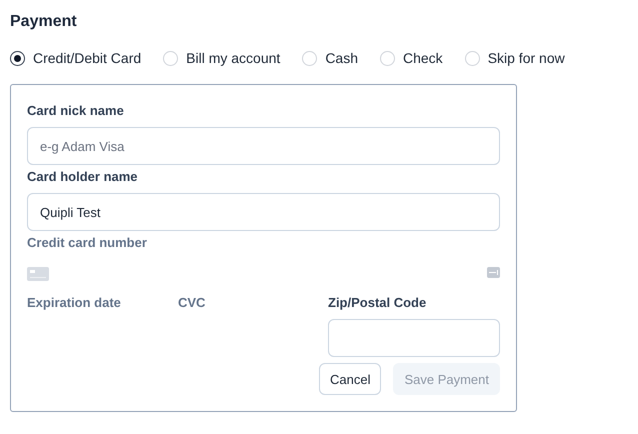  What do you see at coordinates (493, 272) in the screenshot?
I see `card-back-icon` at bounding box center [493, 272].